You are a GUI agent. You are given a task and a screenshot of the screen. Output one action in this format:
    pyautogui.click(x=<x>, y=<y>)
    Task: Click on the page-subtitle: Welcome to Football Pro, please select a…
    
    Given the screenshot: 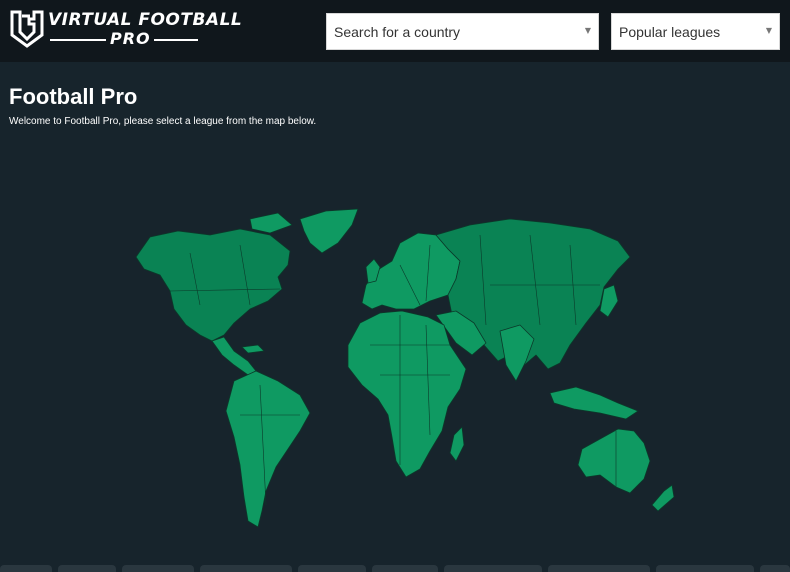 What is the action you would take?
    pyautogui.click(x=163, y=121)
    